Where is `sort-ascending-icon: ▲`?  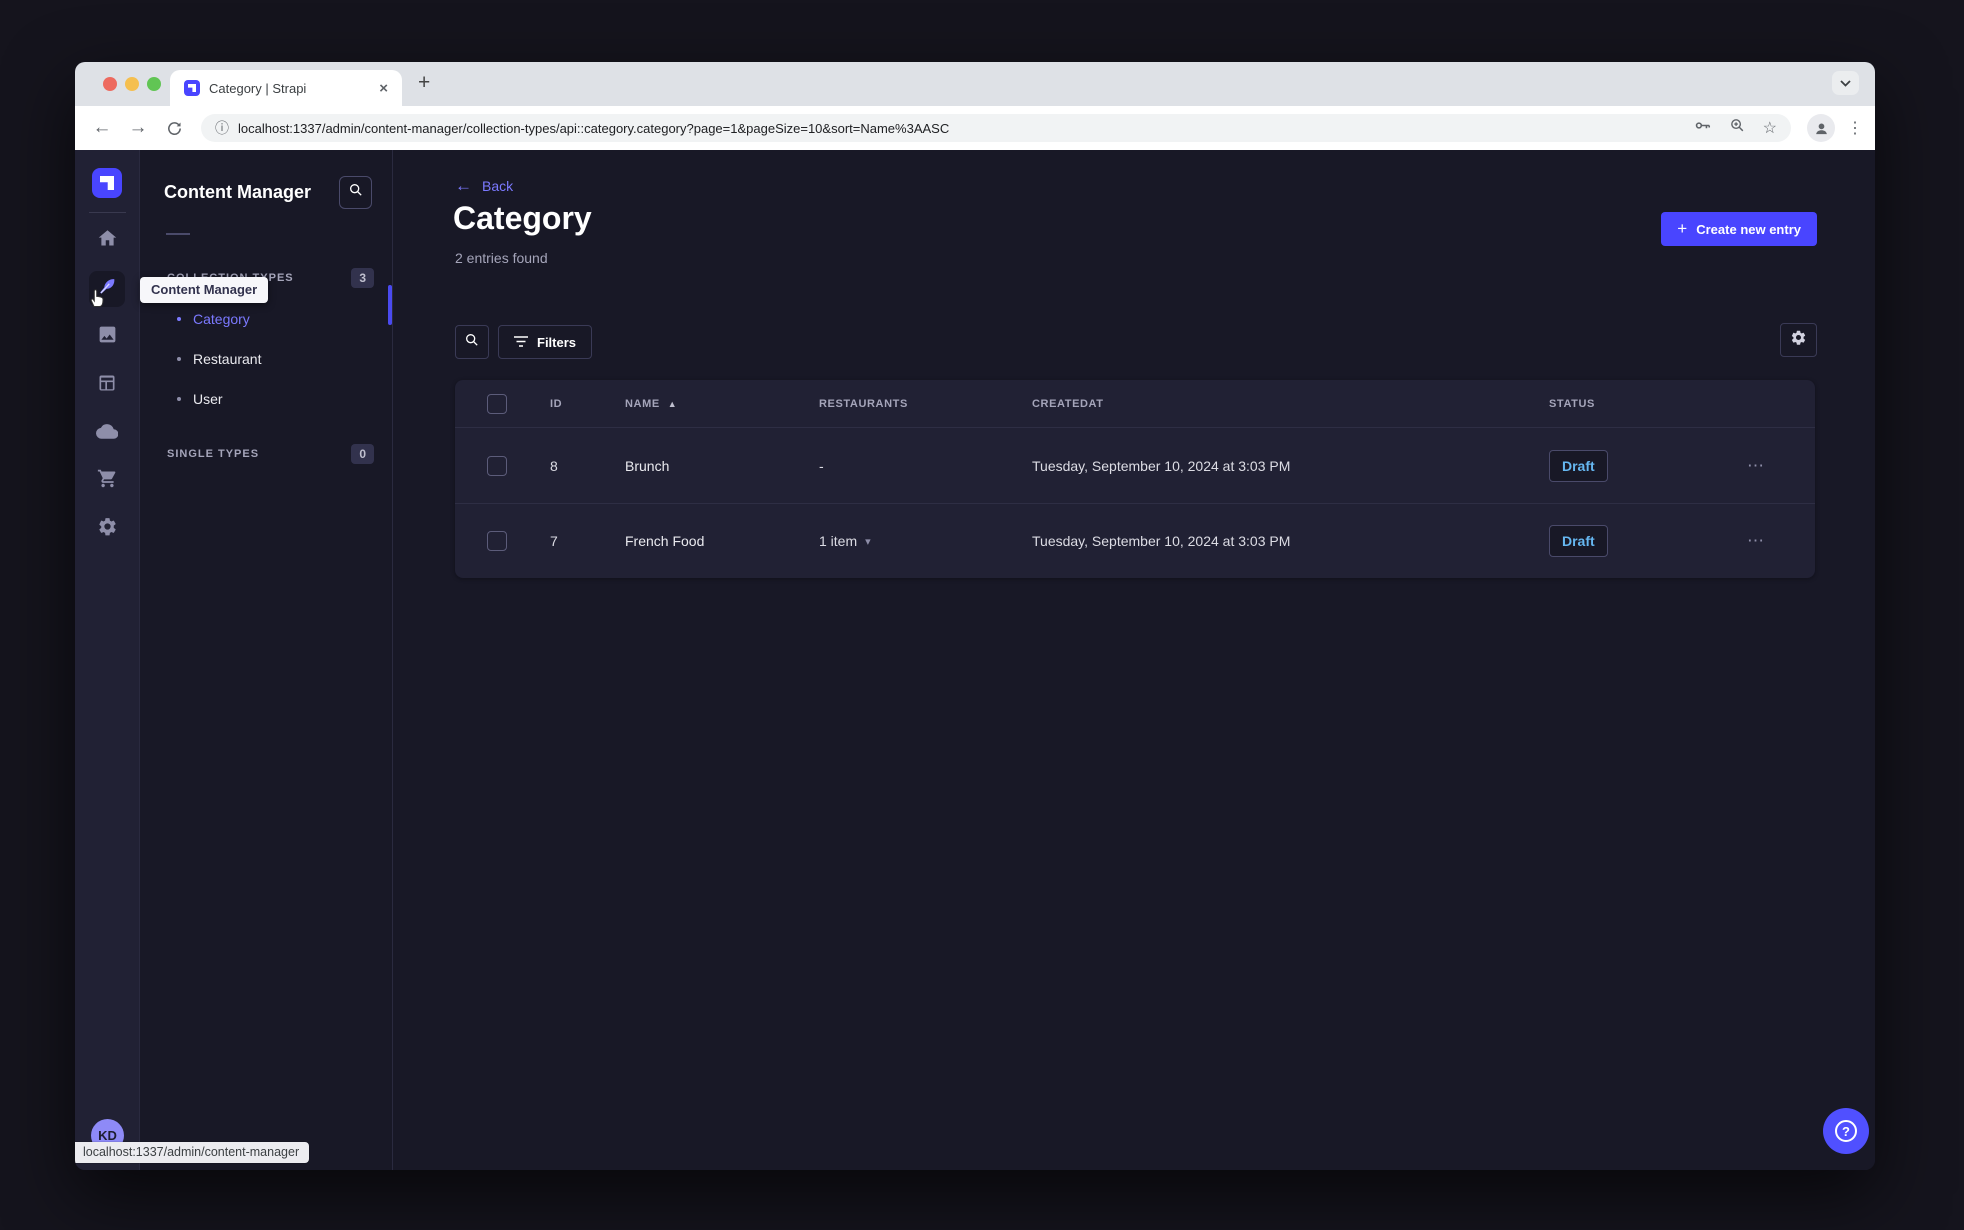
sort-ascending-icon: ▲ is located at coordinates (672, 403).